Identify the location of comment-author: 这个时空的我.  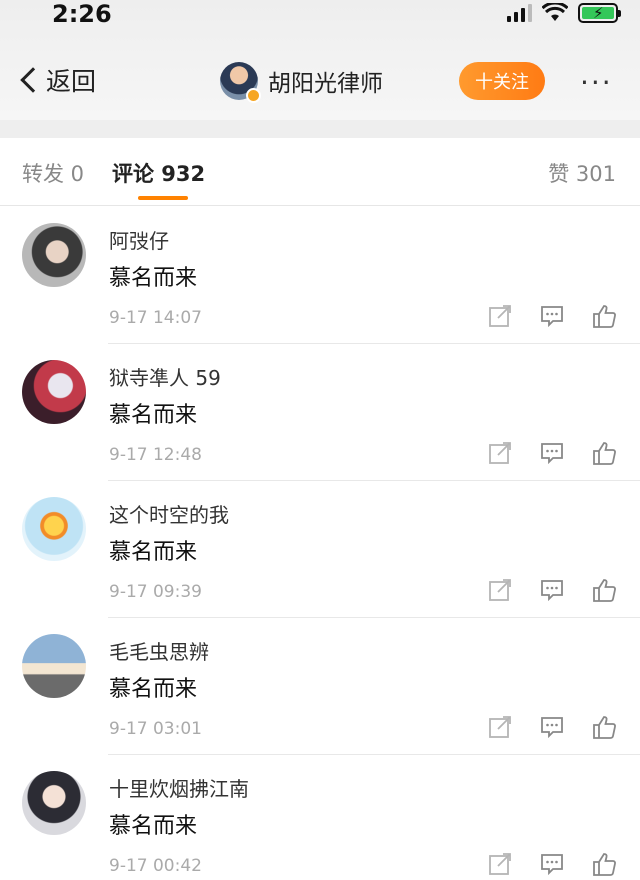
(169, 513).